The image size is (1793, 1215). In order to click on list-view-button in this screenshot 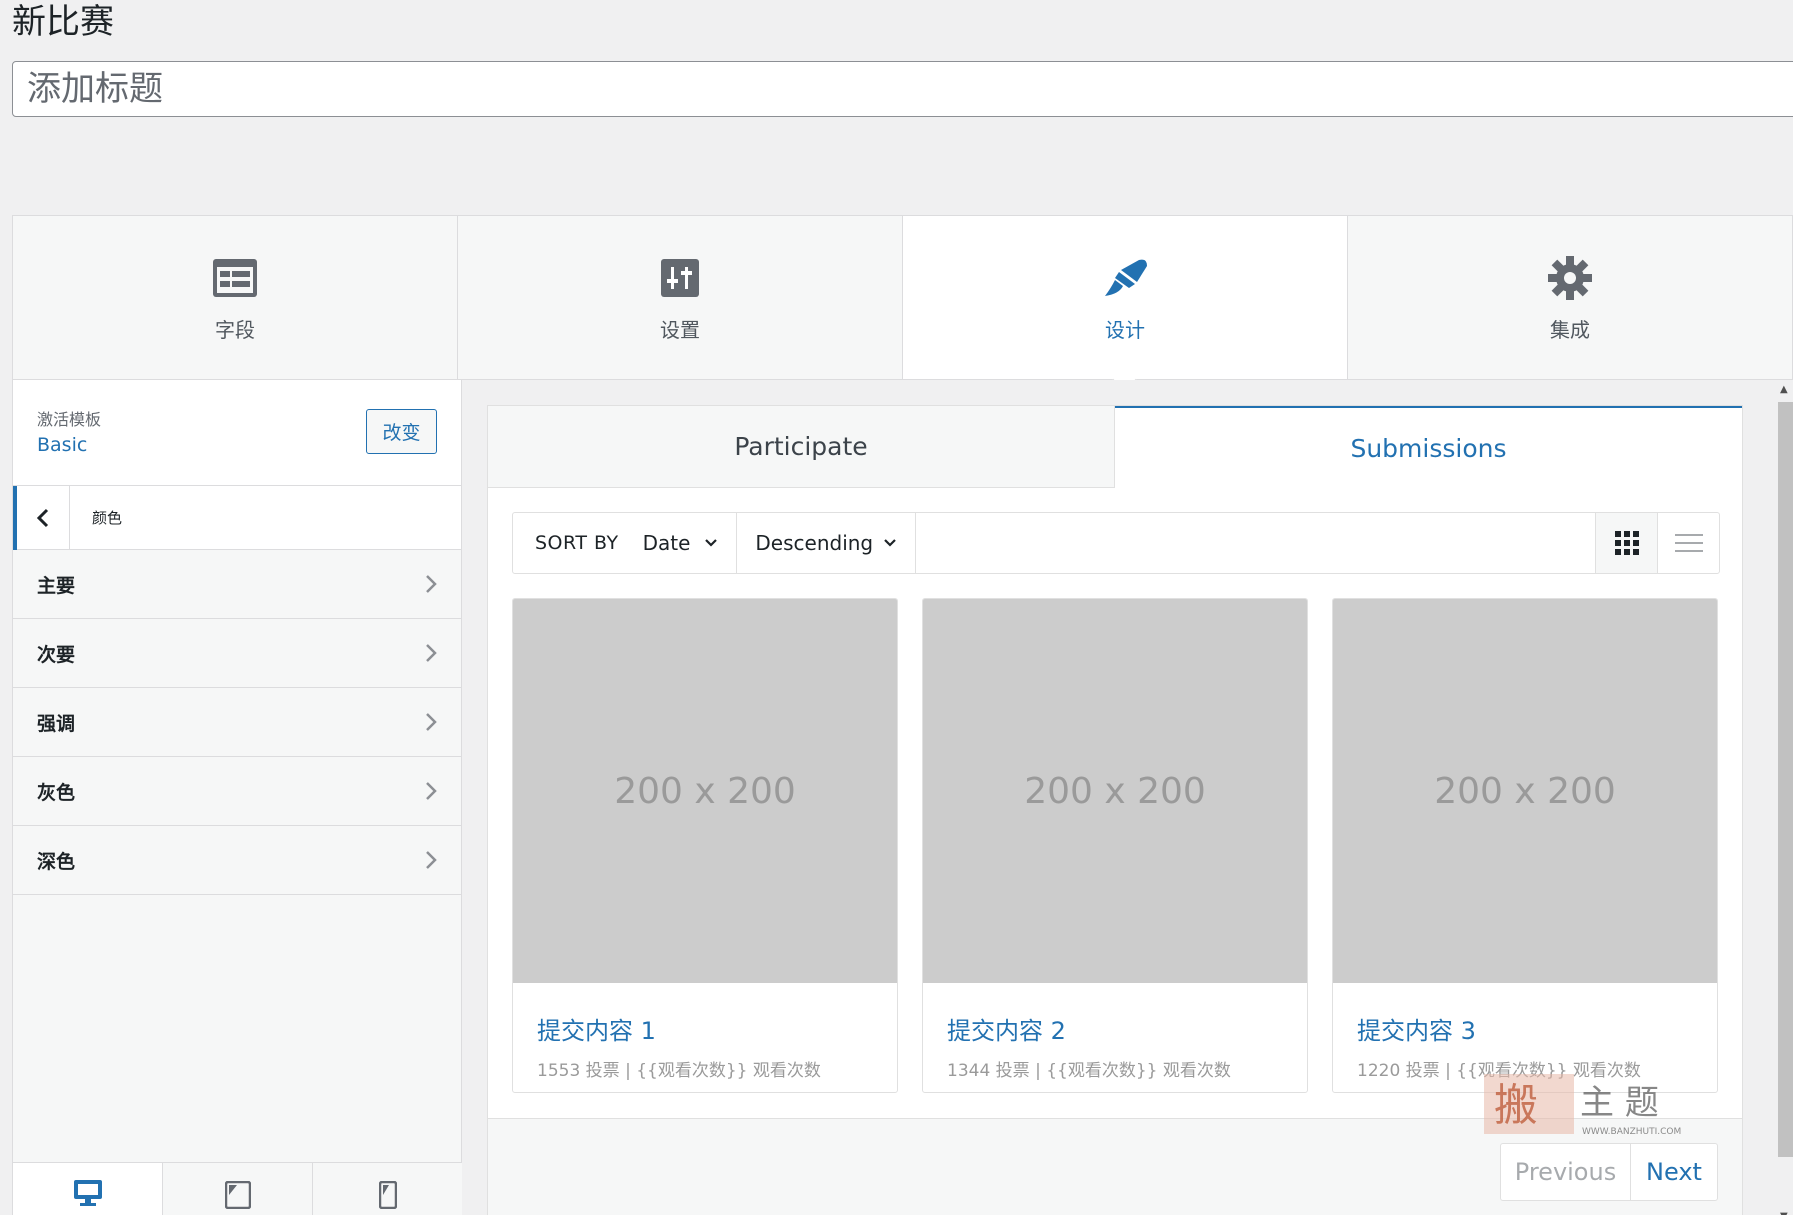, I will do `click(1688, 543)`.